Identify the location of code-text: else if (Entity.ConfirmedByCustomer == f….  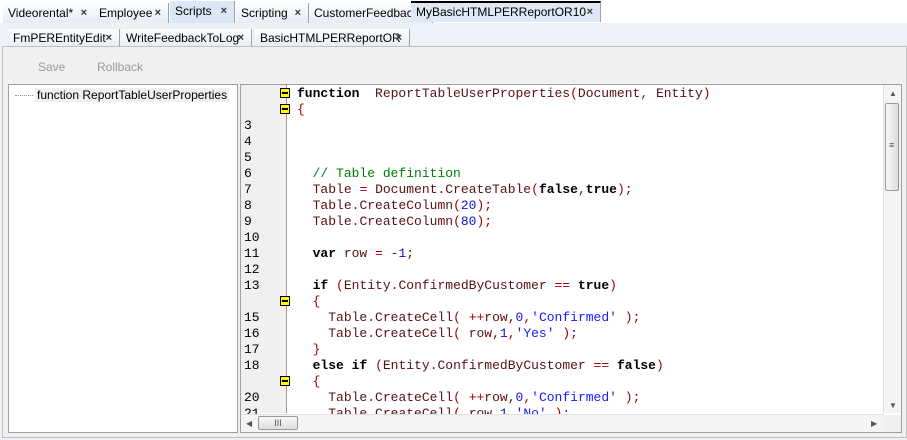
(480, 366).